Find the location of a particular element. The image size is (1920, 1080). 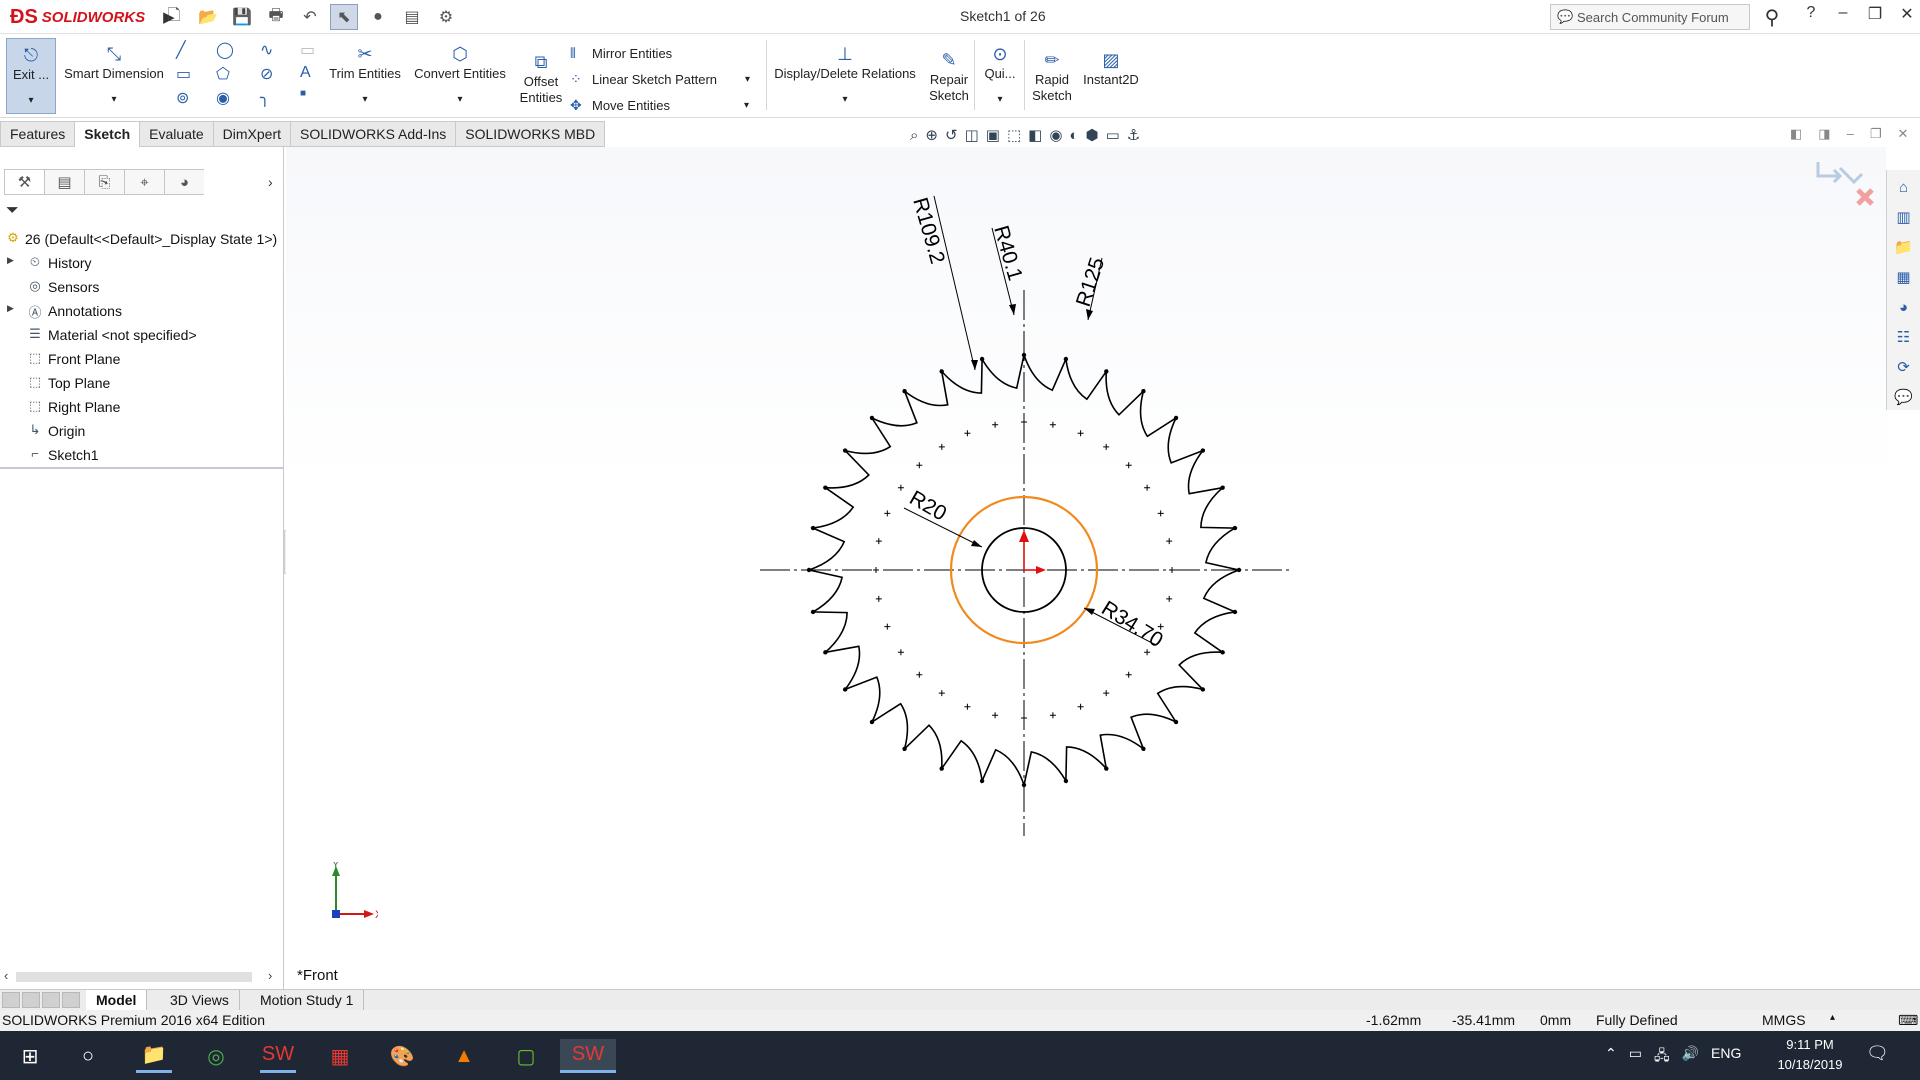

tree-item-front-plane: ⬚ Front Plane is located at coordinates (142, 359).